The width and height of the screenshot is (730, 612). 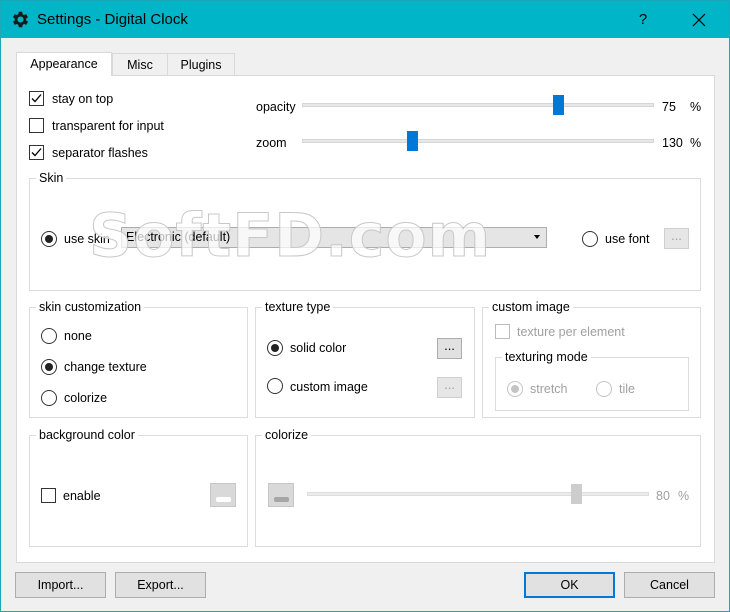 What do you see at coordinates (663, 496) in the screenshot?
I see `colorize-value: 80` at bounding box center [663, 496].